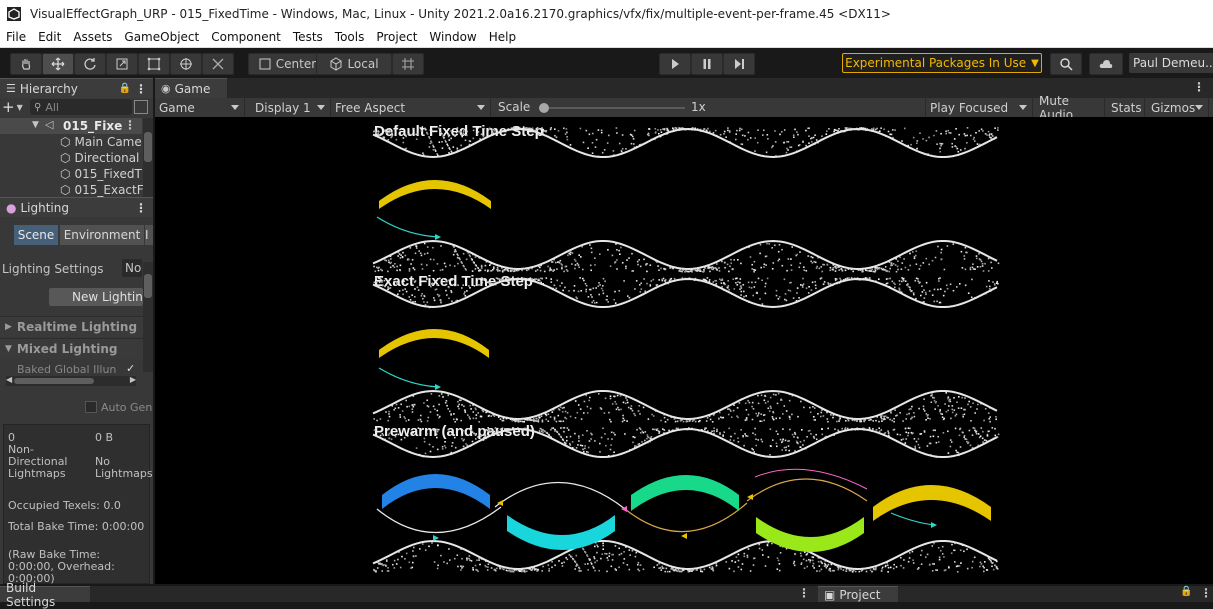  I want to click on game-tab: ◉ Game, so click(191, 88).